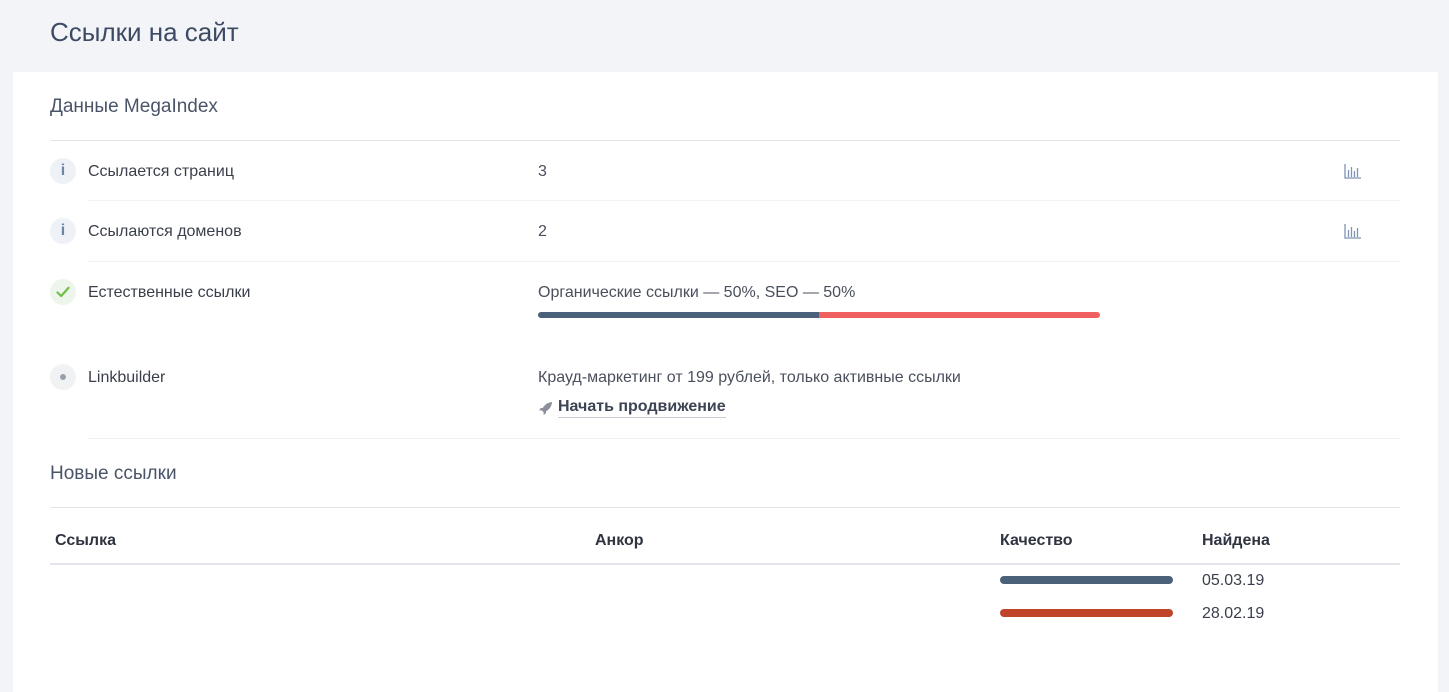  What do you see at coordinates (697, 292) in the screenshot?
I see `row-value: Органические ссылки — 50%, SEO — 50%` at bounding box center [697, 292].